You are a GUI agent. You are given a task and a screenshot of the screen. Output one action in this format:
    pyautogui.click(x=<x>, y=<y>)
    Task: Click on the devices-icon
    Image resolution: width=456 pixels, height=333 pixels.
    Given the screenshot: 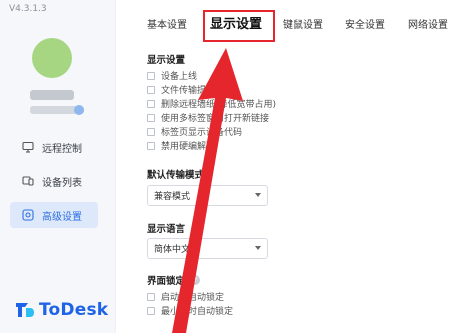 What is the action you would take?
    pyautogui.click(x=28, y=181)
    